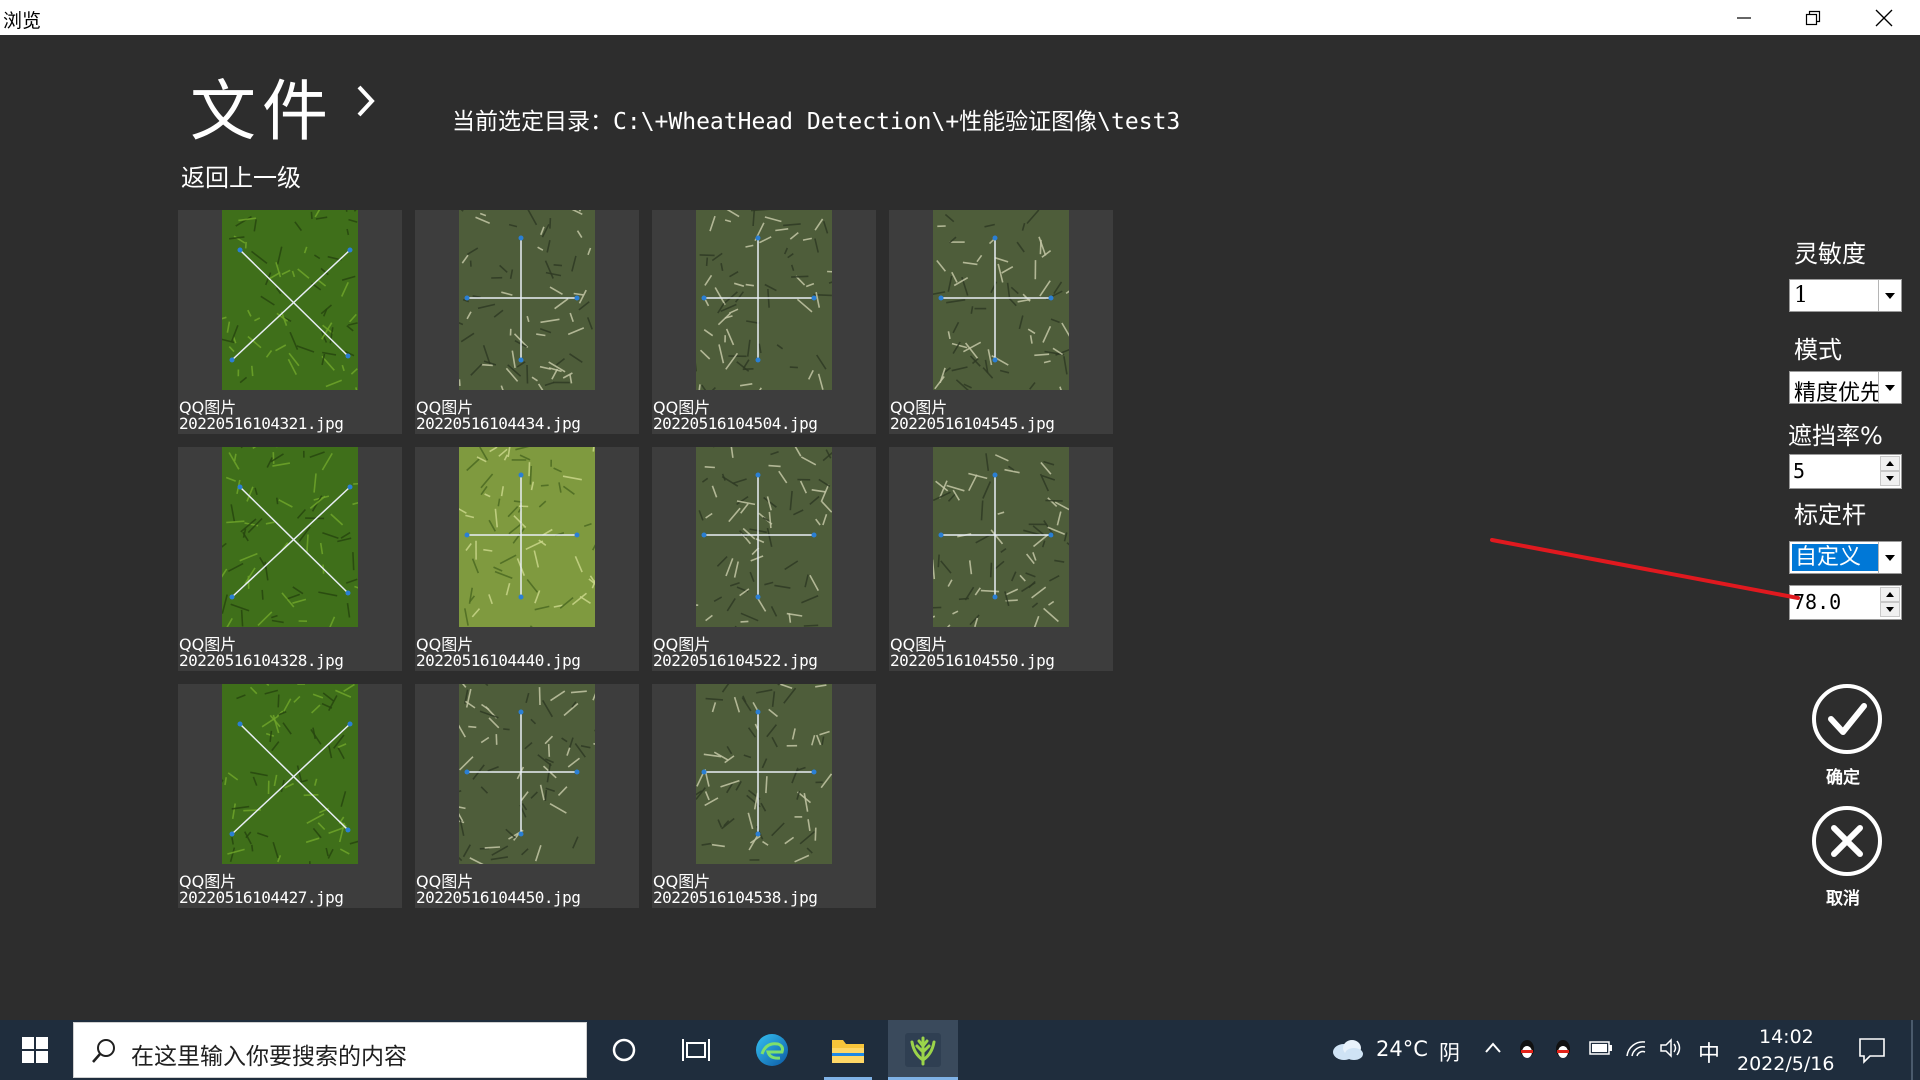 Image resolution: width=1920 pixels, height=1080 pixels. What do you see at coordinates (897, 122) in the screenshot?
I see `current-directory-path: C:\+WheatHead Detection\+性能验证图像\test3` at bounding box center [897, 122].